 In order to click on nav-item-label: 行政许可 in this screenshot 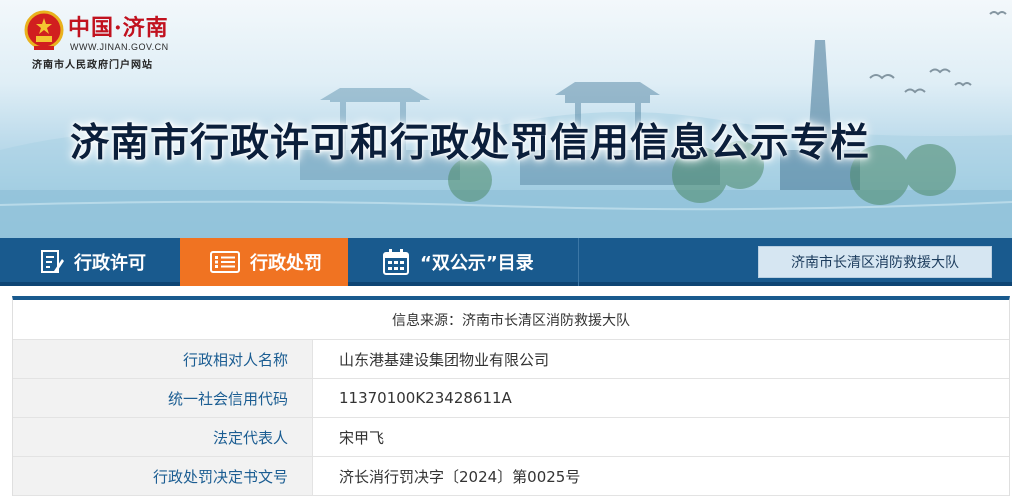, I will do `click(110, 263)`.